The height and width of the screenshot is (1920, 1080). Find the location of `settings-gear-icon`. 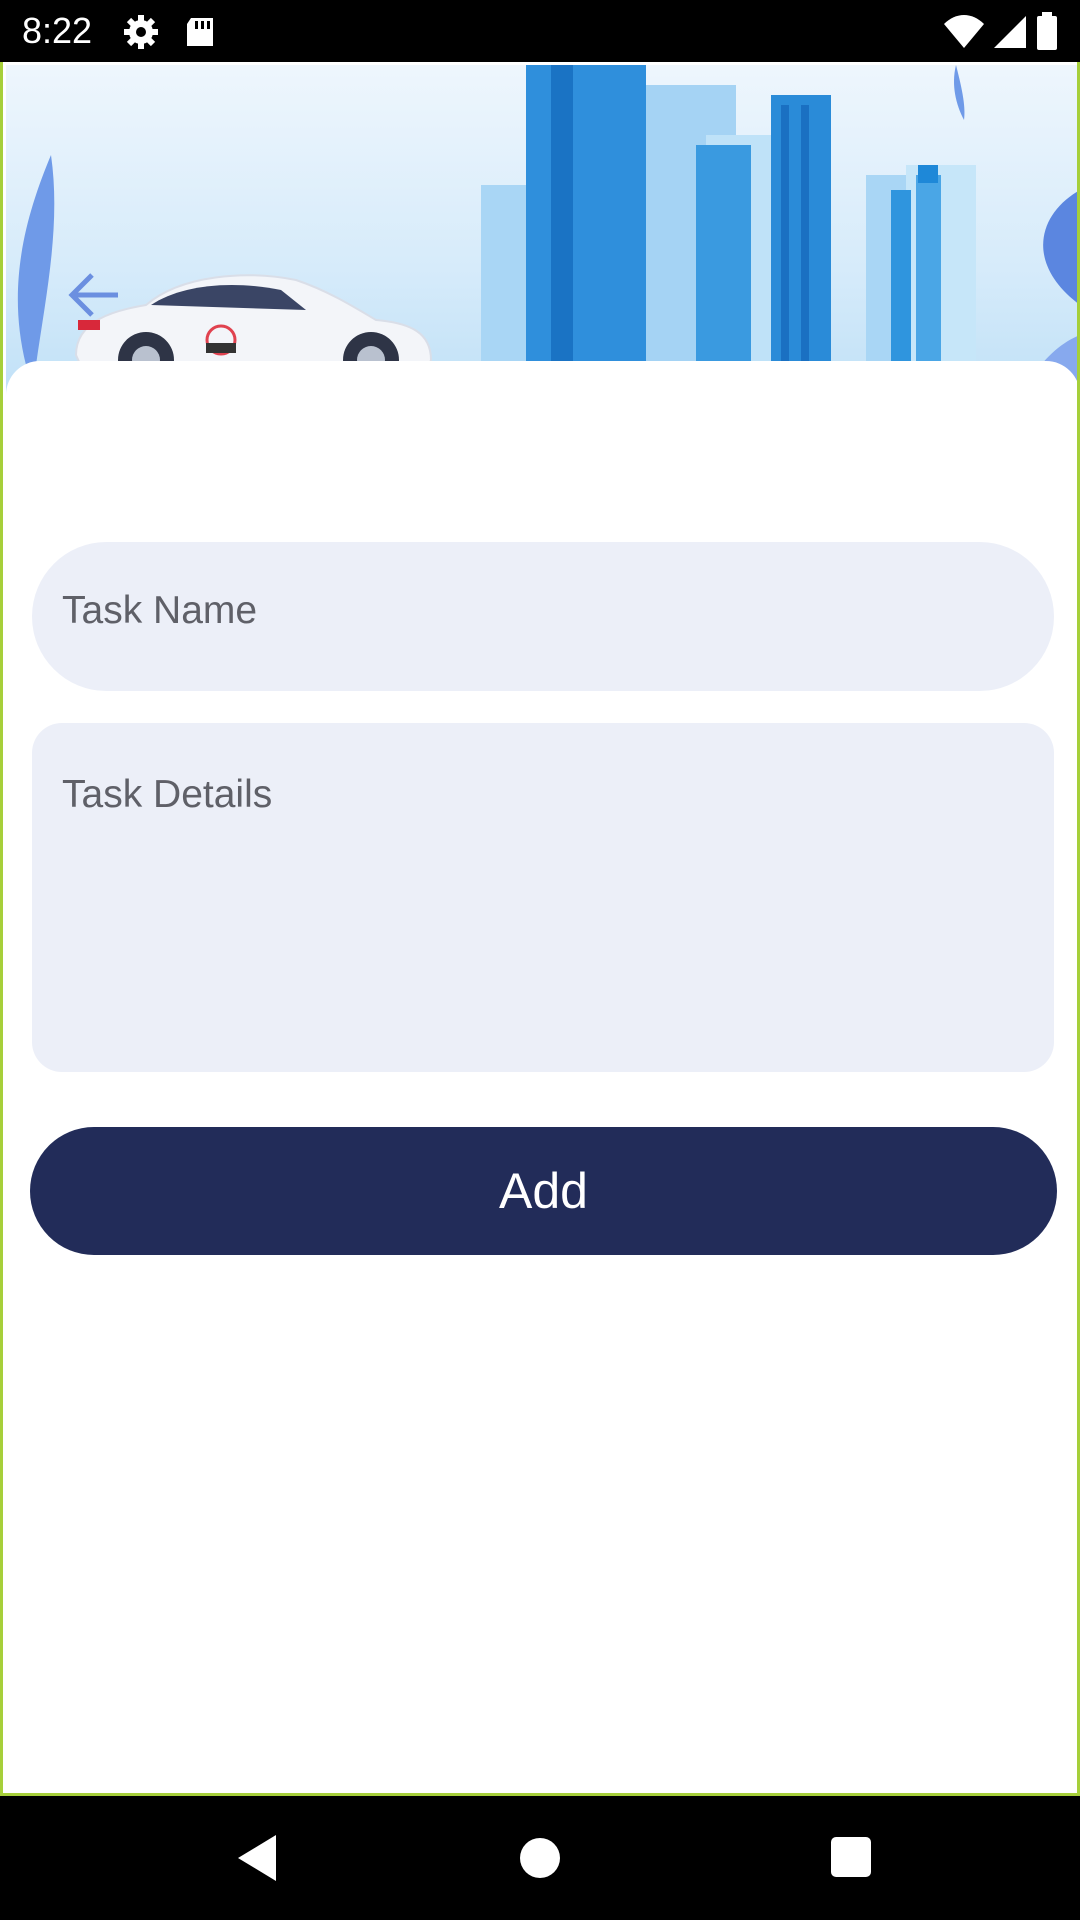

settings-gear-icon is located at coordinates (141, 32).